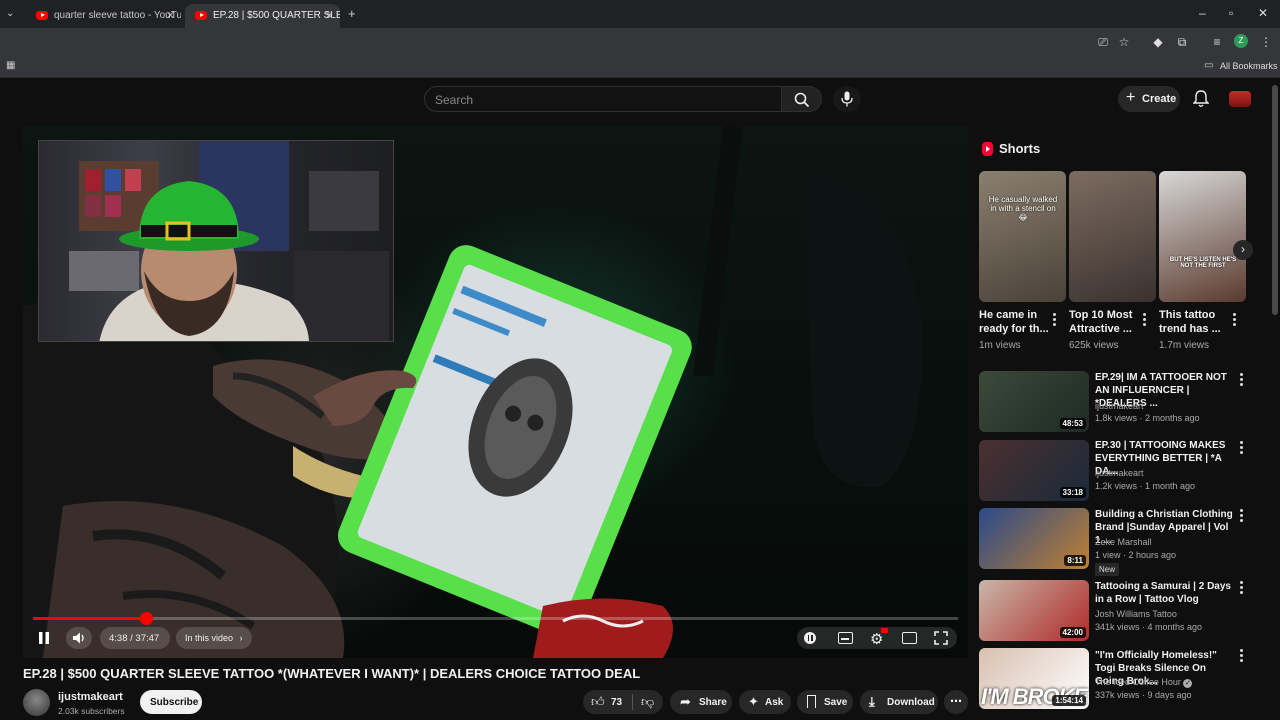 This screenshot has height=720, width=1280. Describe the element at coordinates (1149, 627) in the screenshot. I see `recommendation-meta: 341k views · 4 months ago` at that location.